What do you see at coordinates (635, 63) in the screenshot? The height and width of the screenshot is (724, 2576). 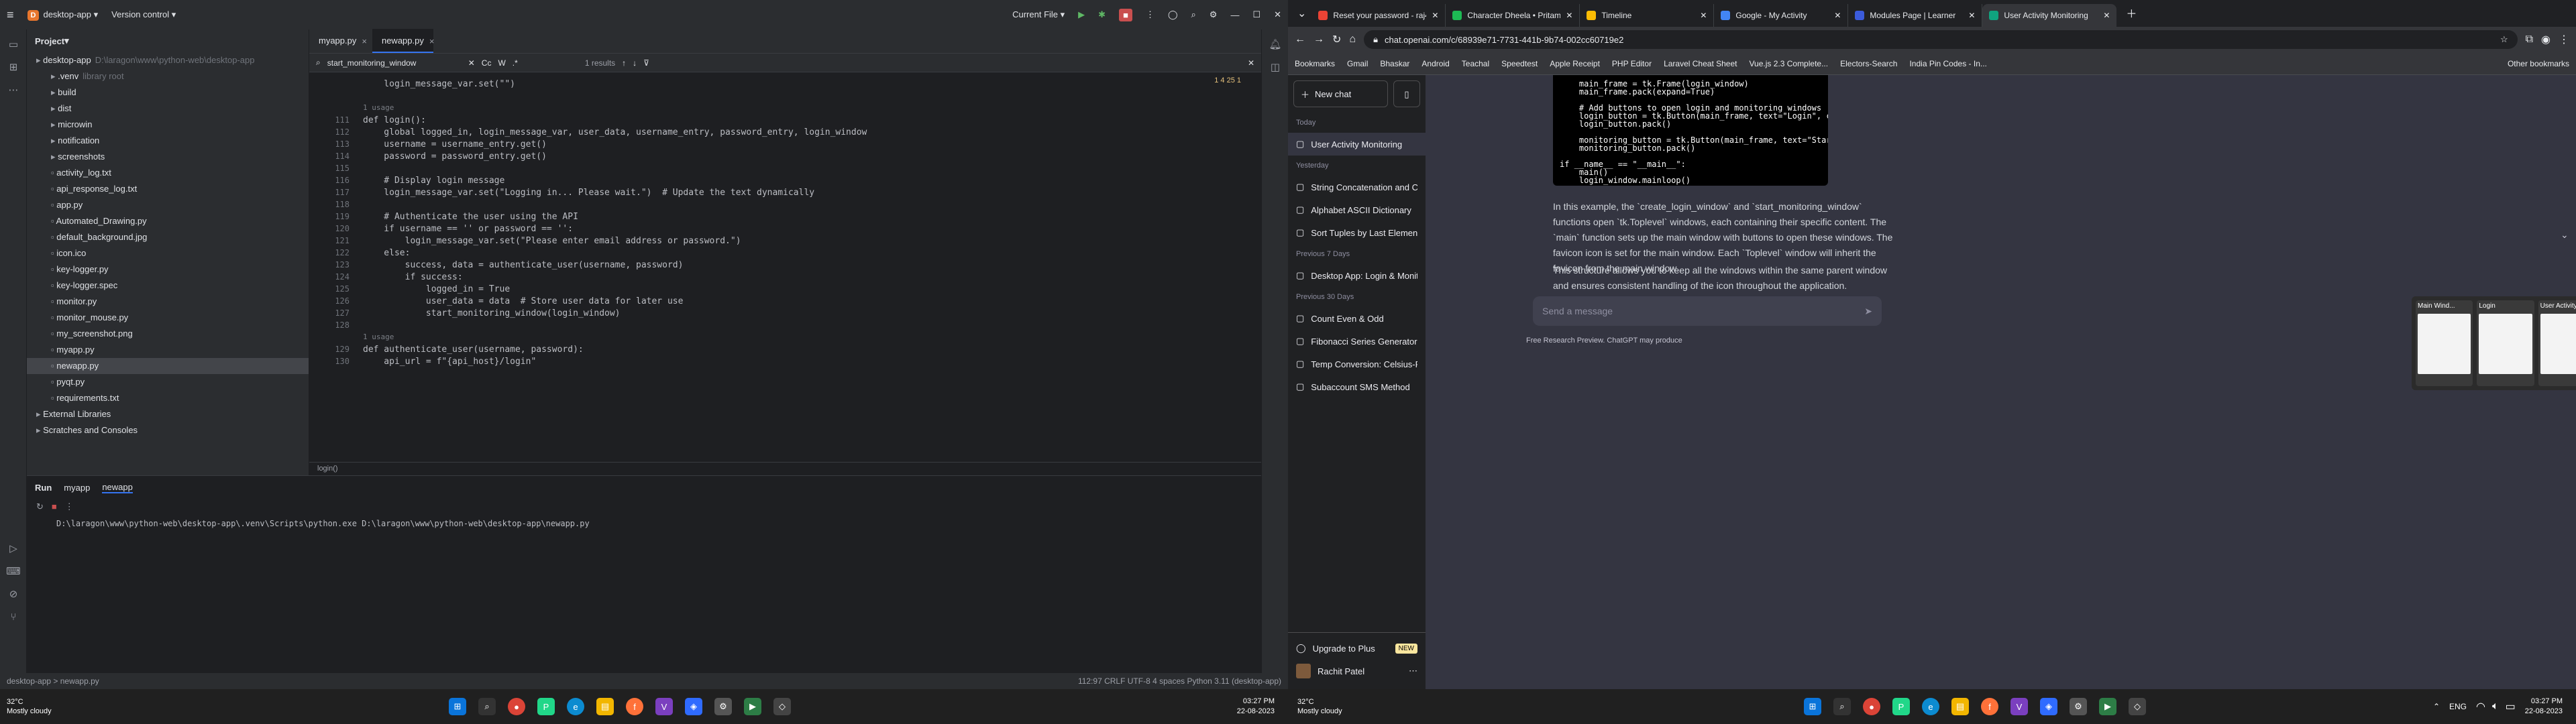 I see `next-icon: ↓` at bounding box center [635, 63].